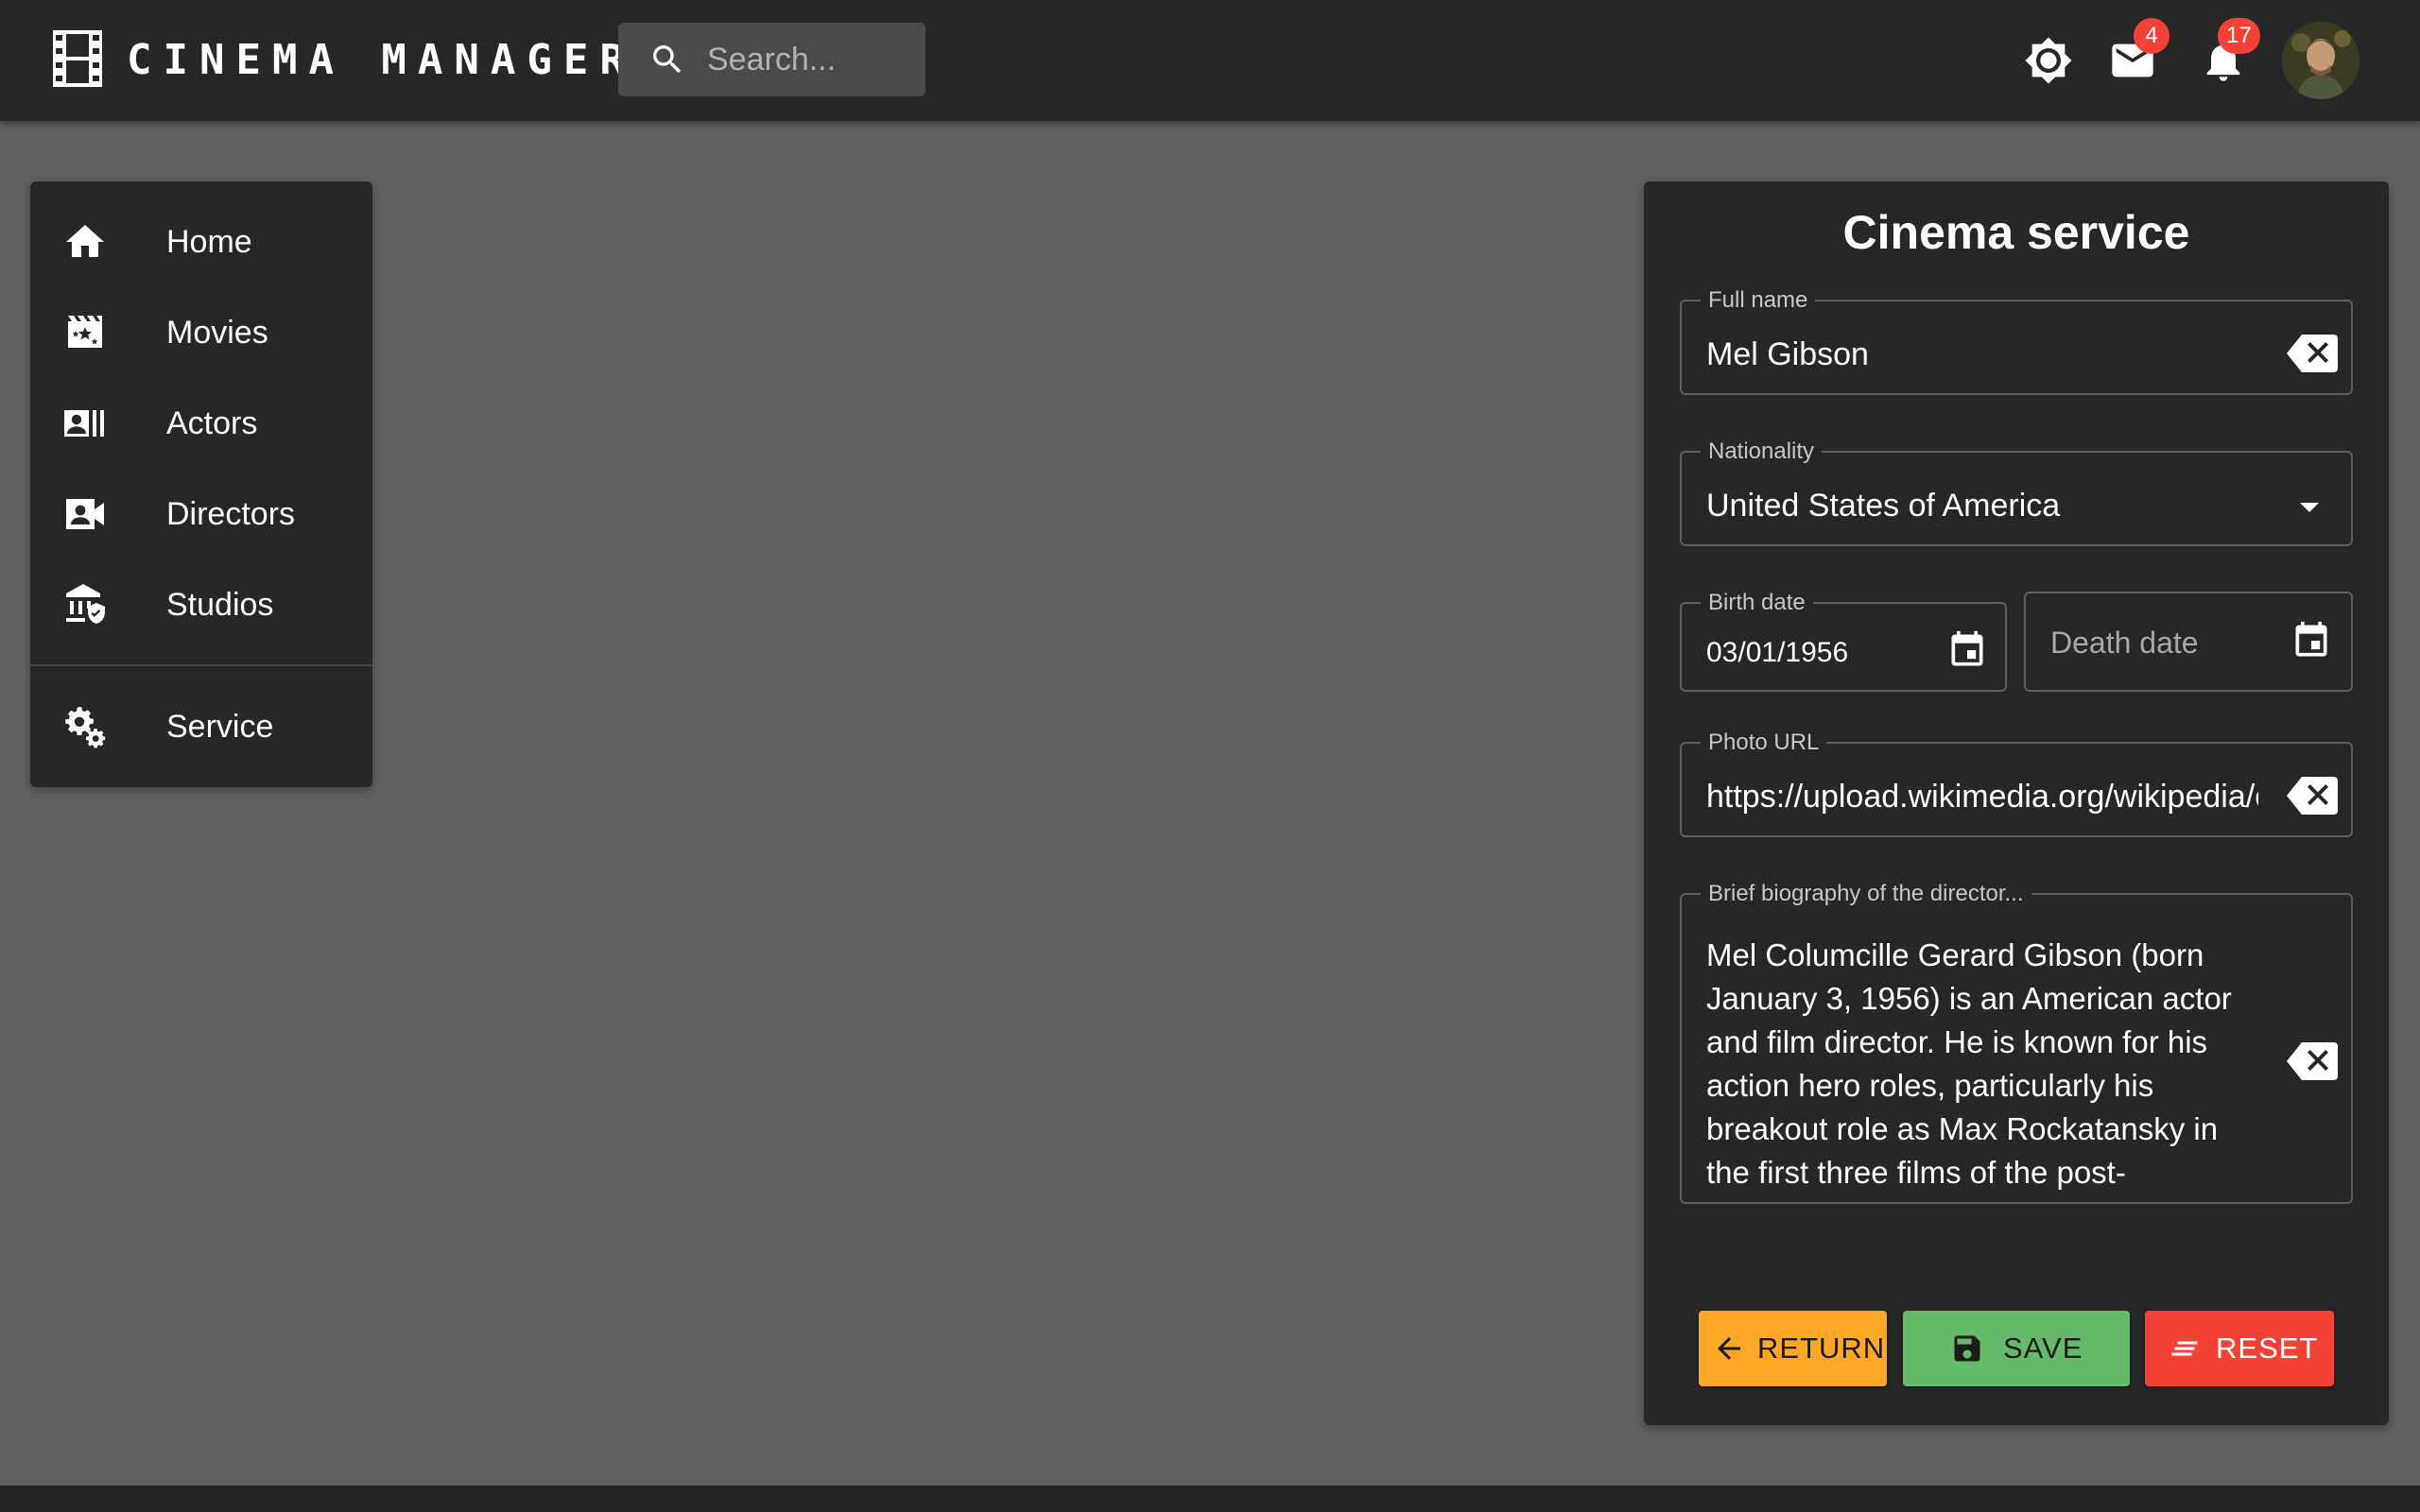 This screenshot has height=1512, width=2420. What do you see at coordinates (2152, 36) in the screenshot?
I see `mail-badge: 4` at bounding box center [2152, 36].